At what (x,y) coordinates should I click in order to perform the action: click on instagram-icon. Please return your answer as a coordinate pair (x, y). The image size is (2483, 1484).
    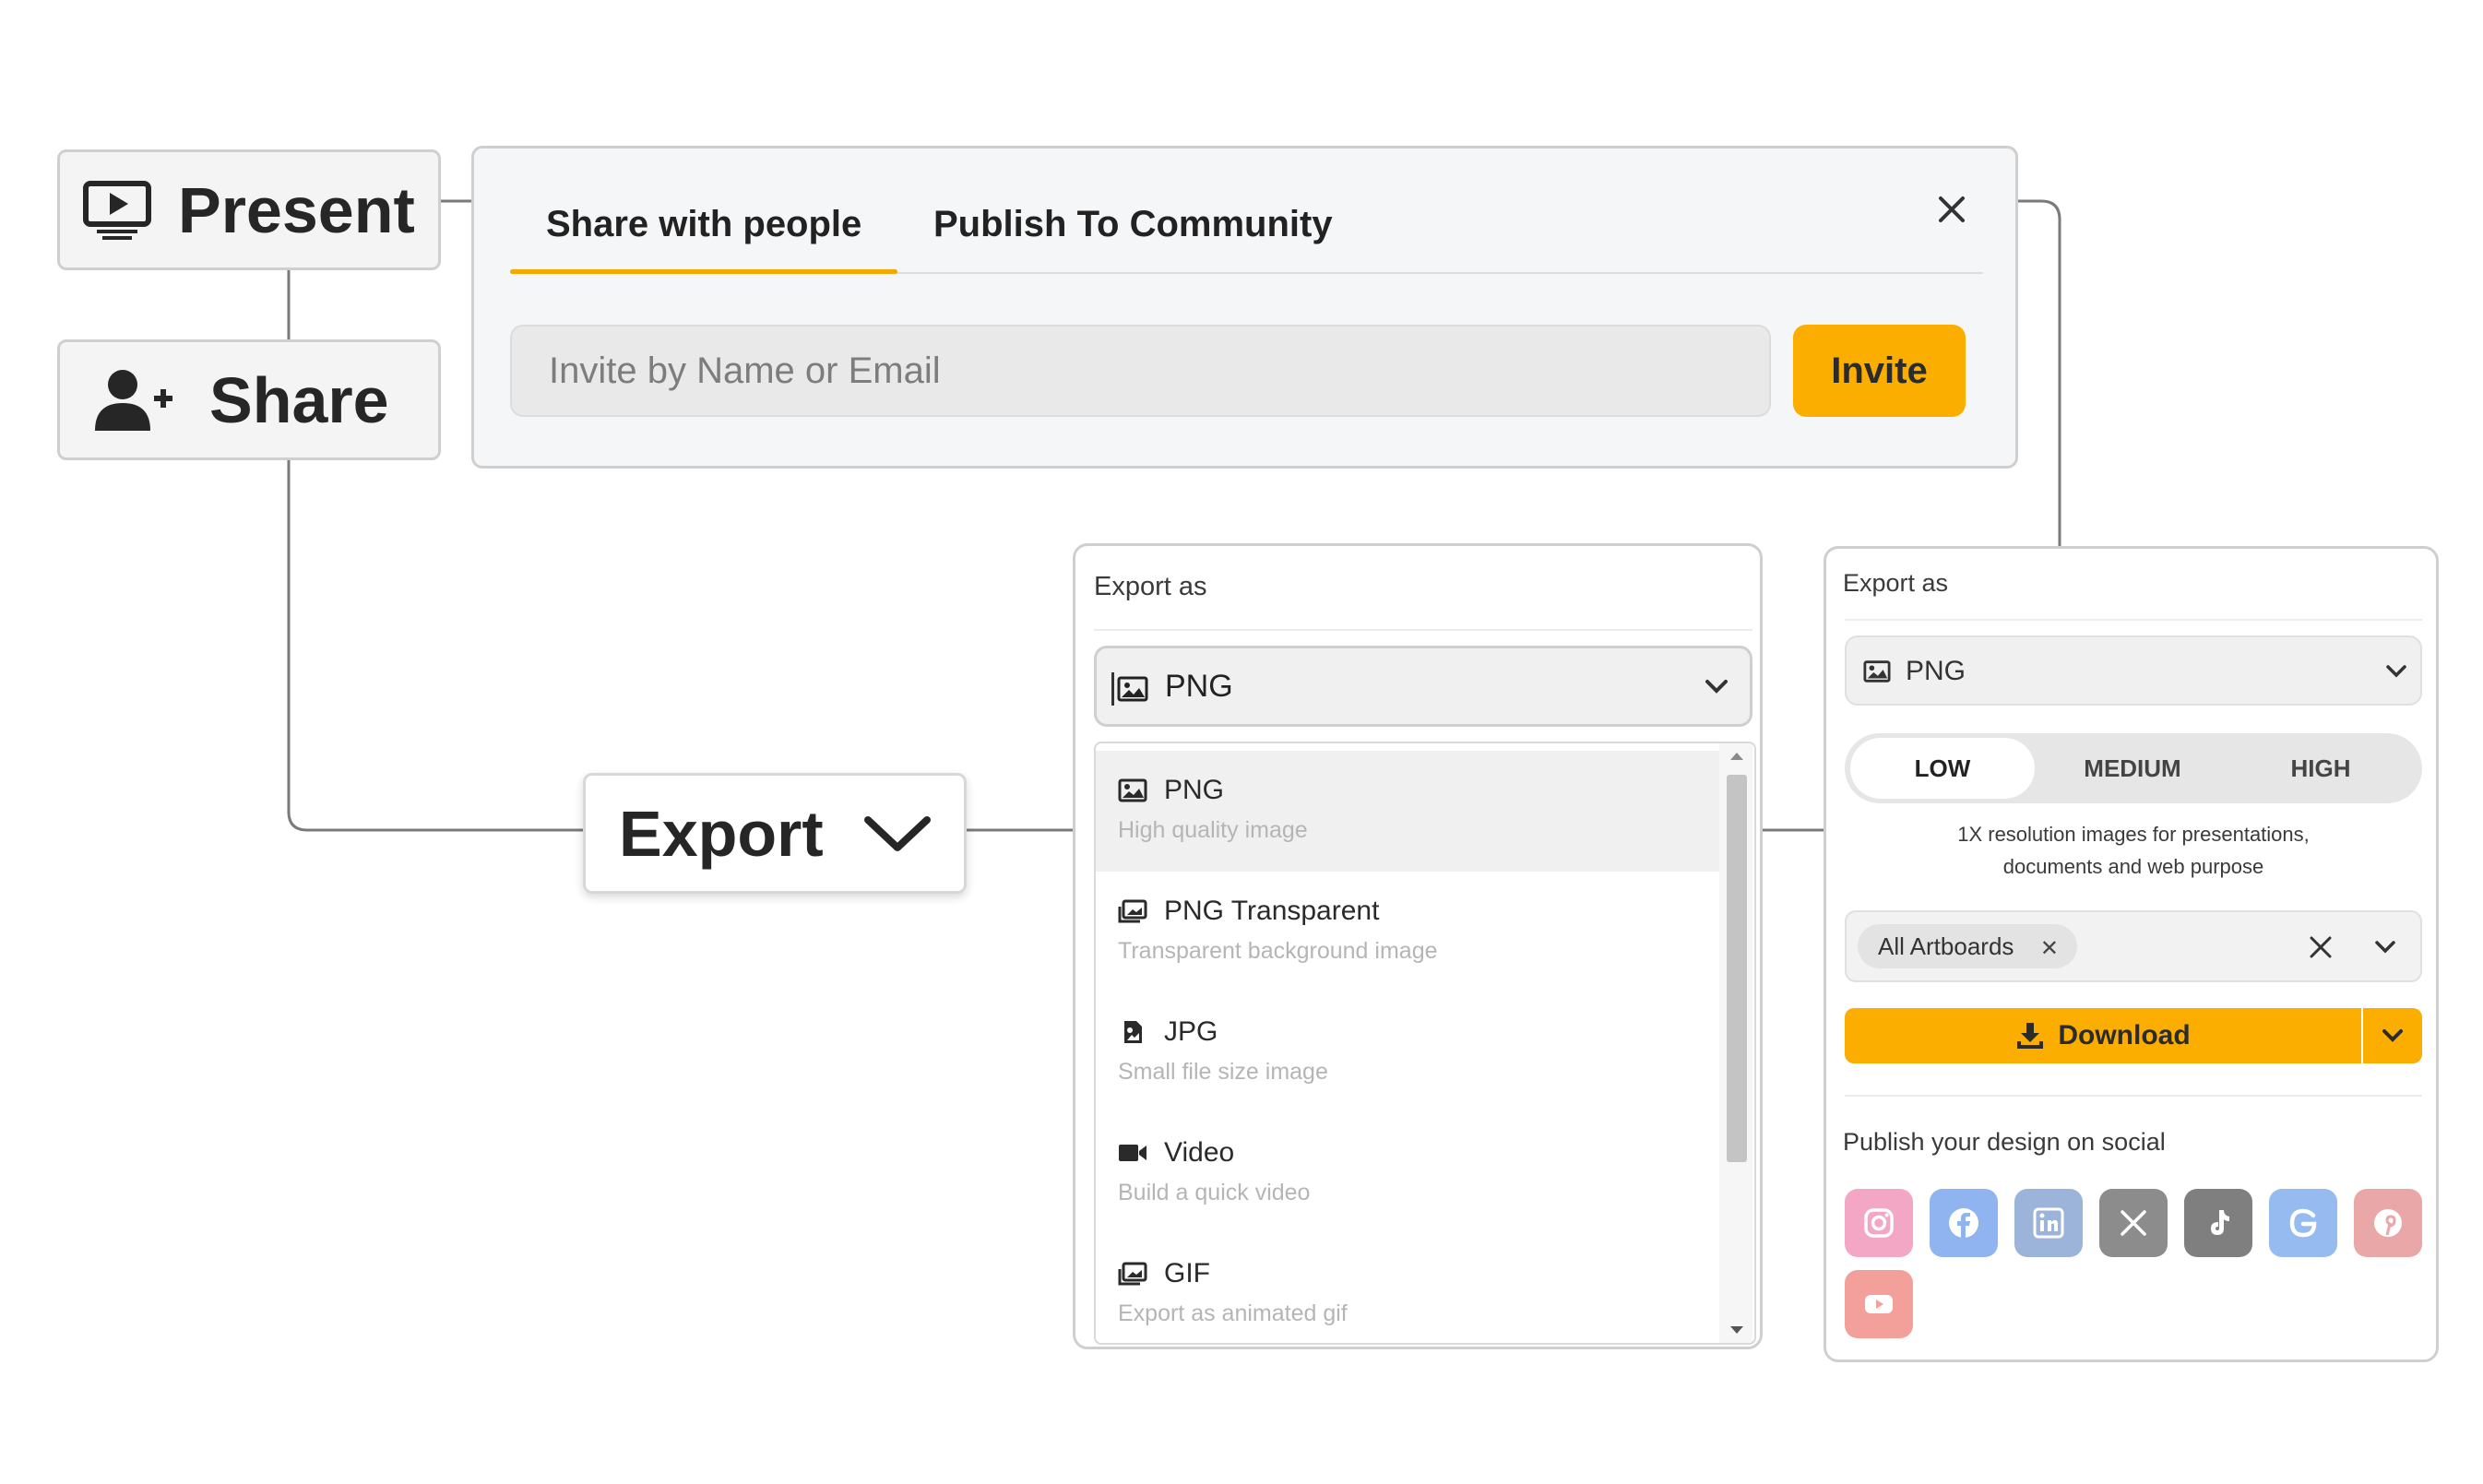
    Looking at the image, I should click on (1879, 1223).